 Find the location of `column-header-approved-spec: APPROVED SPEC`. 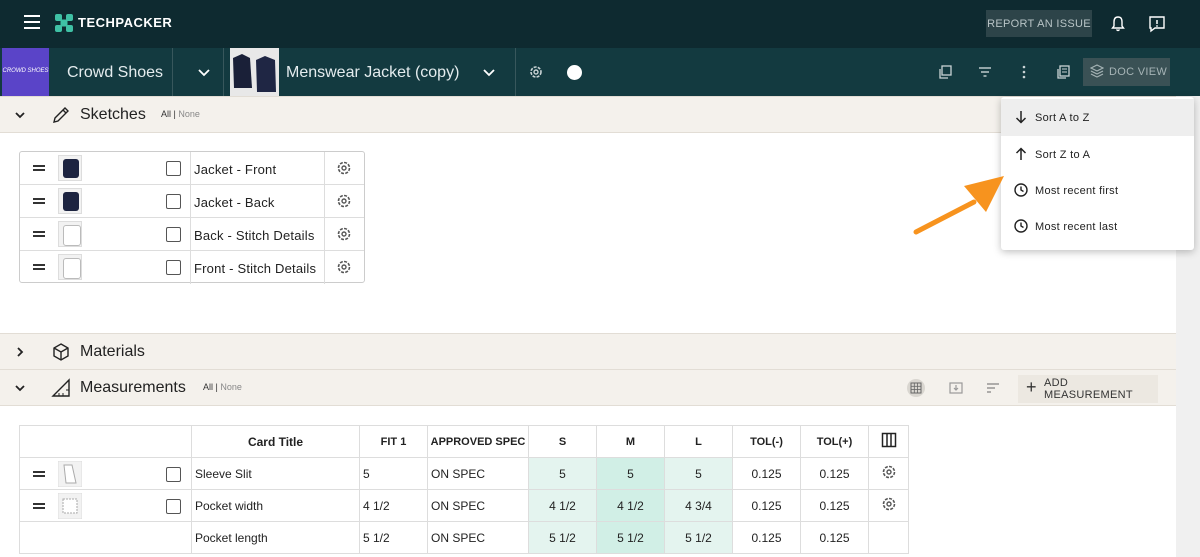

column-header-approved-spec: APPROVED SPEC is located at coordinates (478, 441).